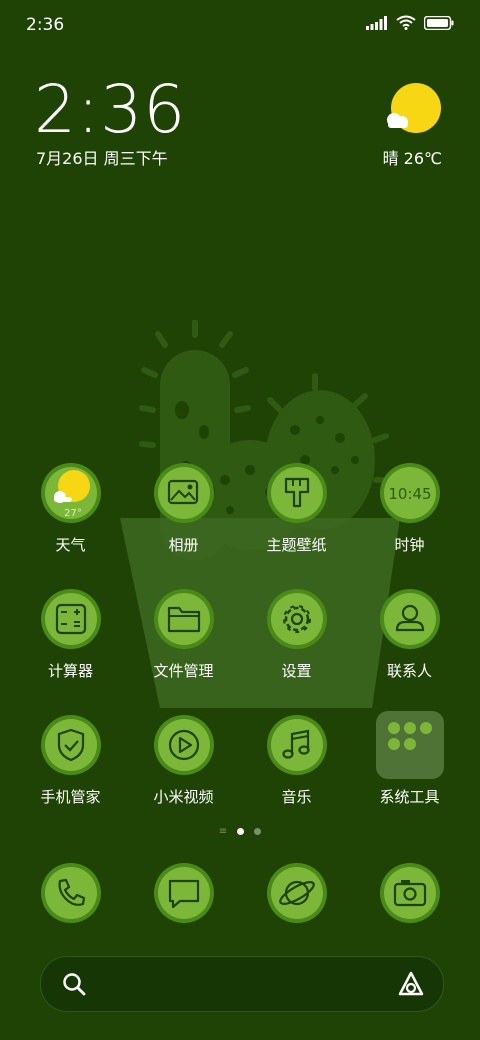  Describe the element at coordinates (183, 797) in the screenshot. I see `app-label: 小米视频` at that location.